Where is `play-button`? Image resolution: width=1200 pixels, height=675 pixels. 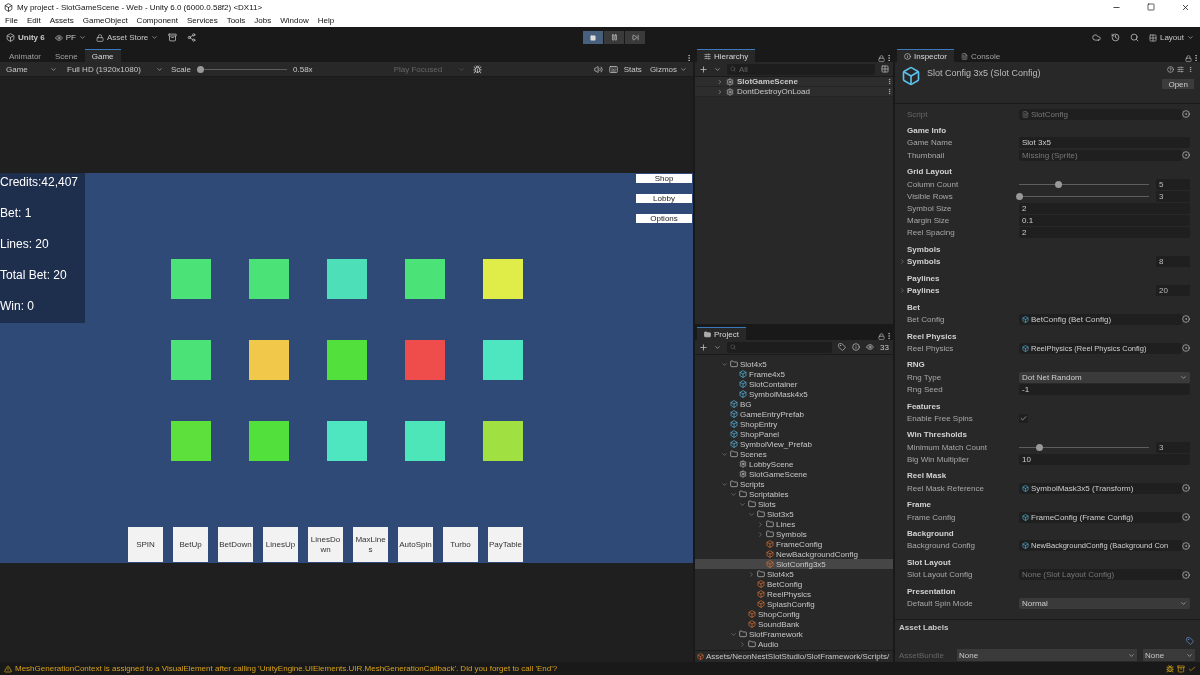 play-button is located at coordinates (593, 37).